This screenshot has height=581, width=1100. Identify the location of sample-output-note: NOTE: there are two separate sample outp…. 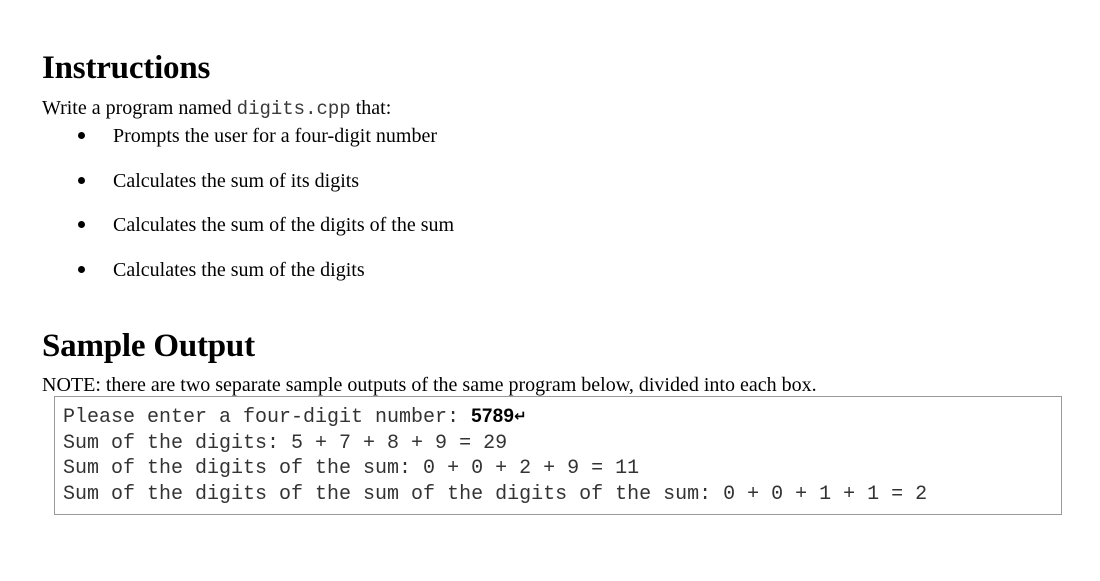
(429, 385).